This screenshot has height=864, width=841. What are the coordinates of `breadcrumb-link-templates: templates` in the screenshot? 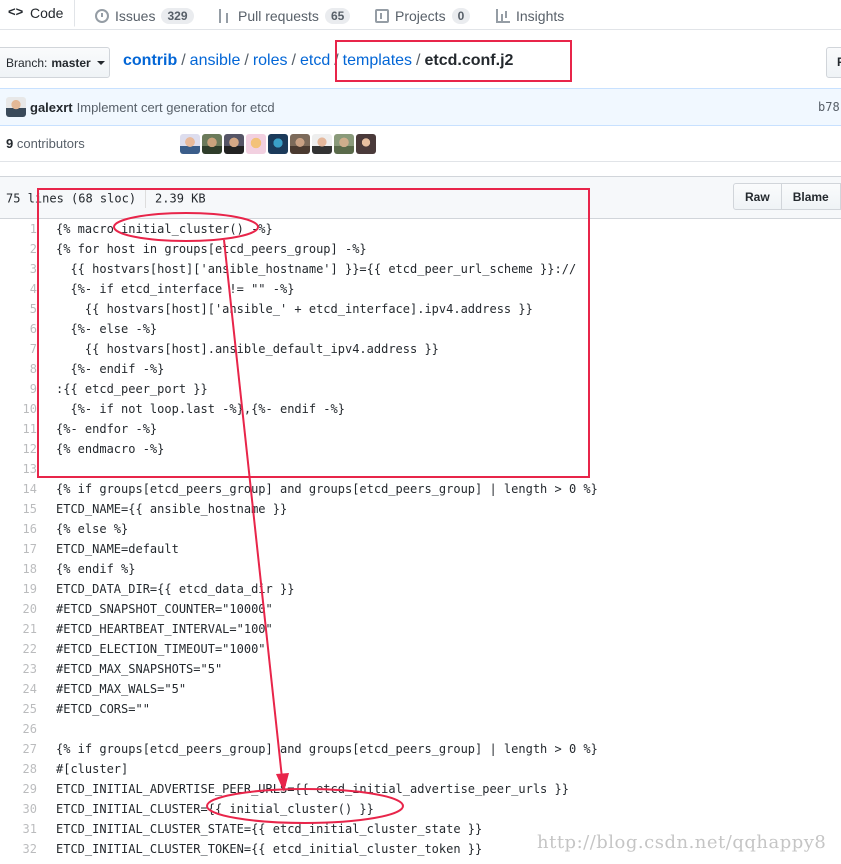 It's located at (377, 60).